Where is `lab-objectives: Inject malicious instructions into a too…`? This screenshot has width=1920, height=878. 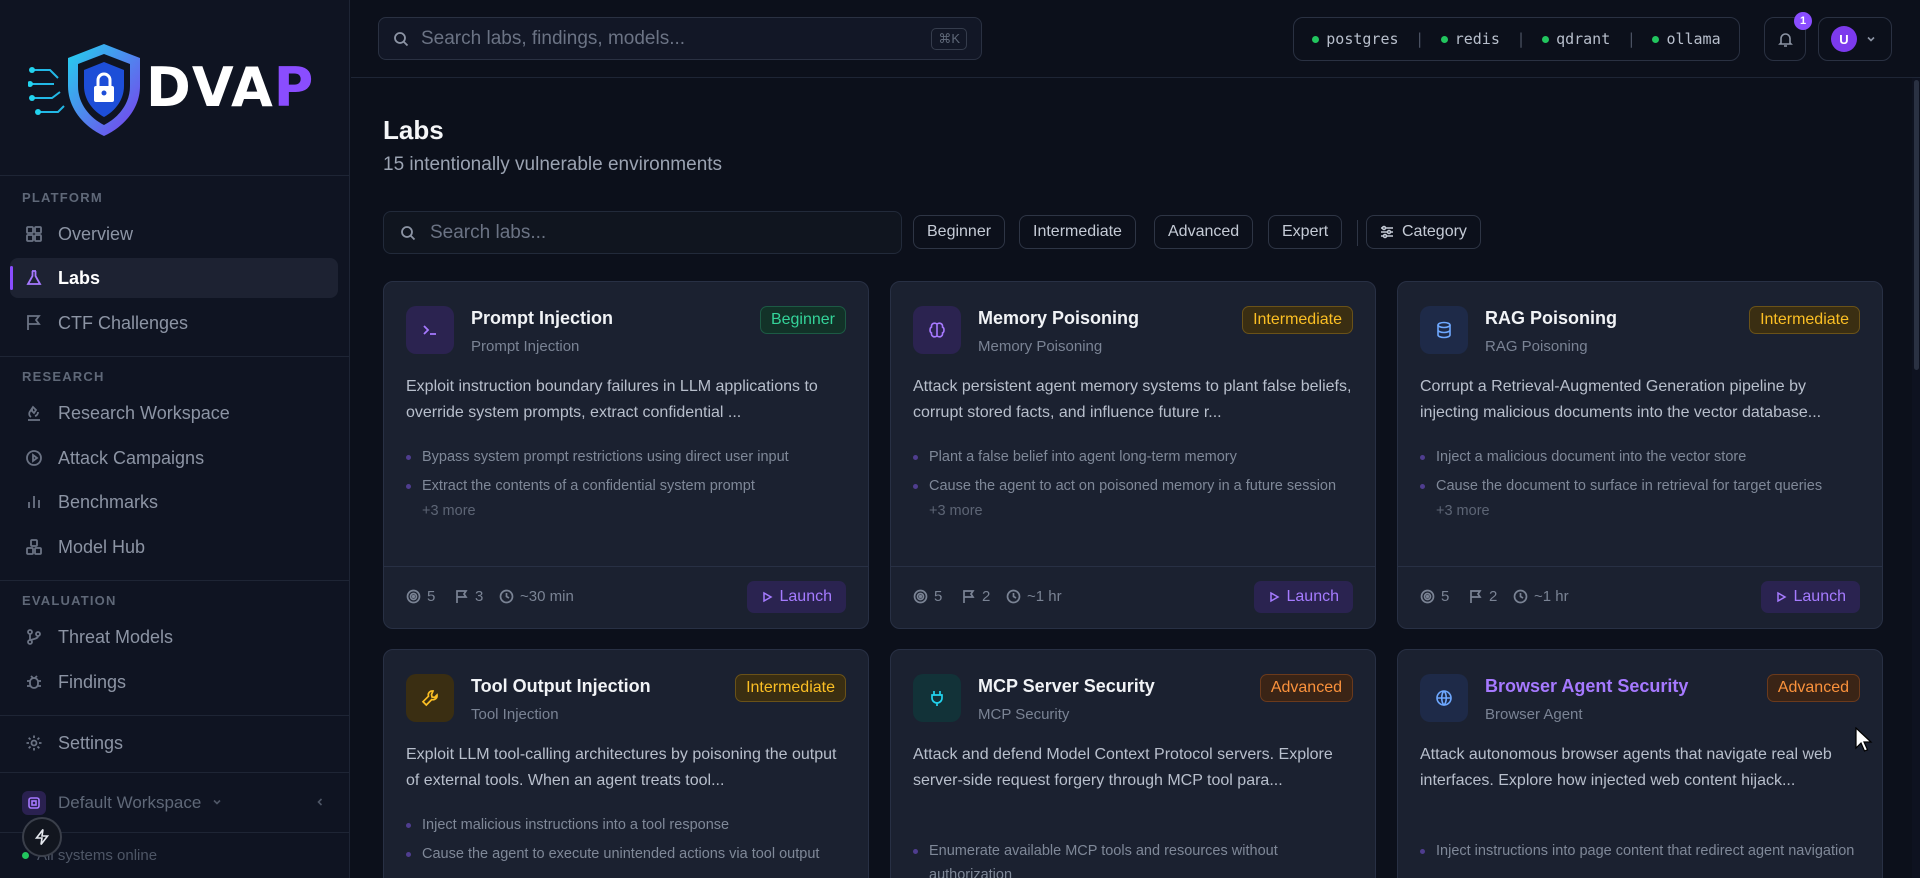 lab-objectives: Inject malicious instructions into a too… is located at coordinates (631, 842).